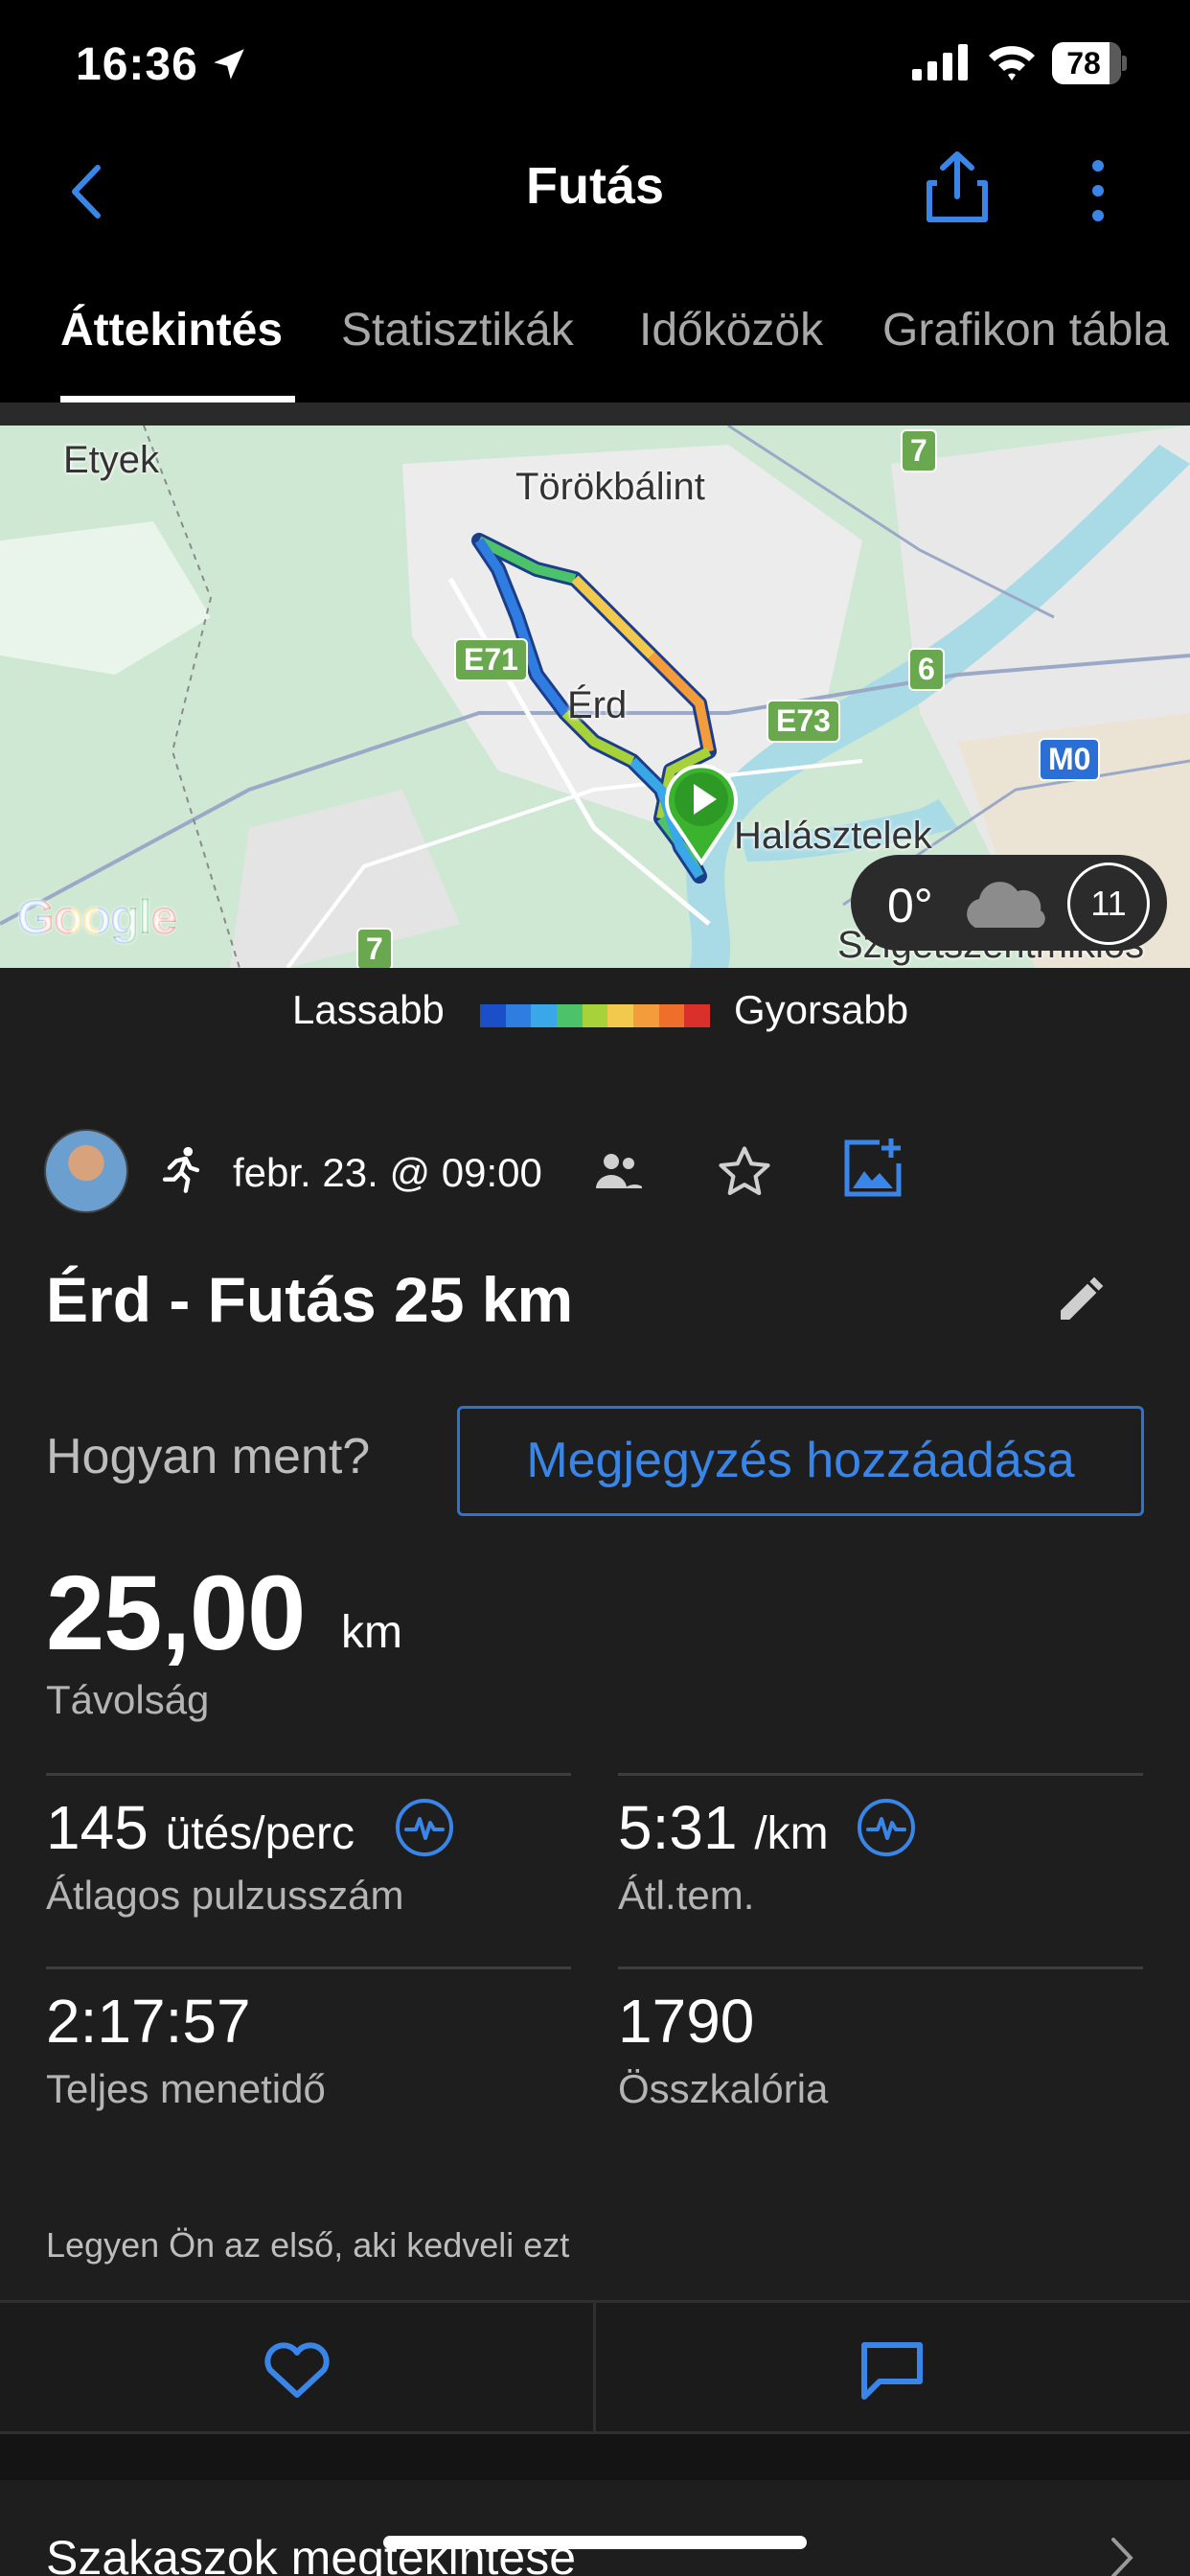  Describe the element at coordinates (171, 330) in the screenshot. I see `tab-overview: Áttekintés` at that location.